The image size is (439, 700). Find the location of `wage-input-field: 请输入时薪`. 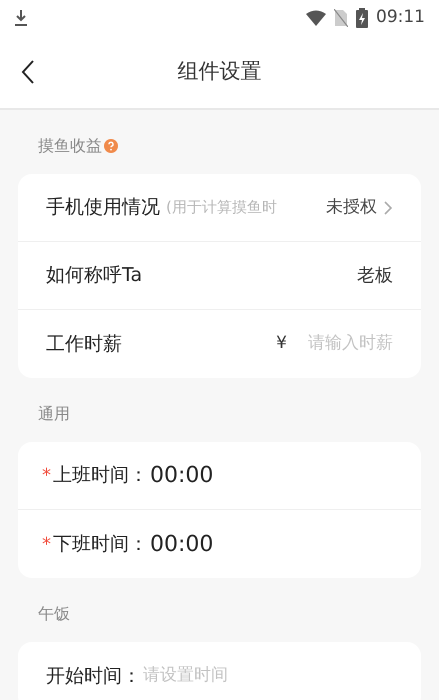

wage-input-field: 请输入时薪 is located at coordinates (345, 344).